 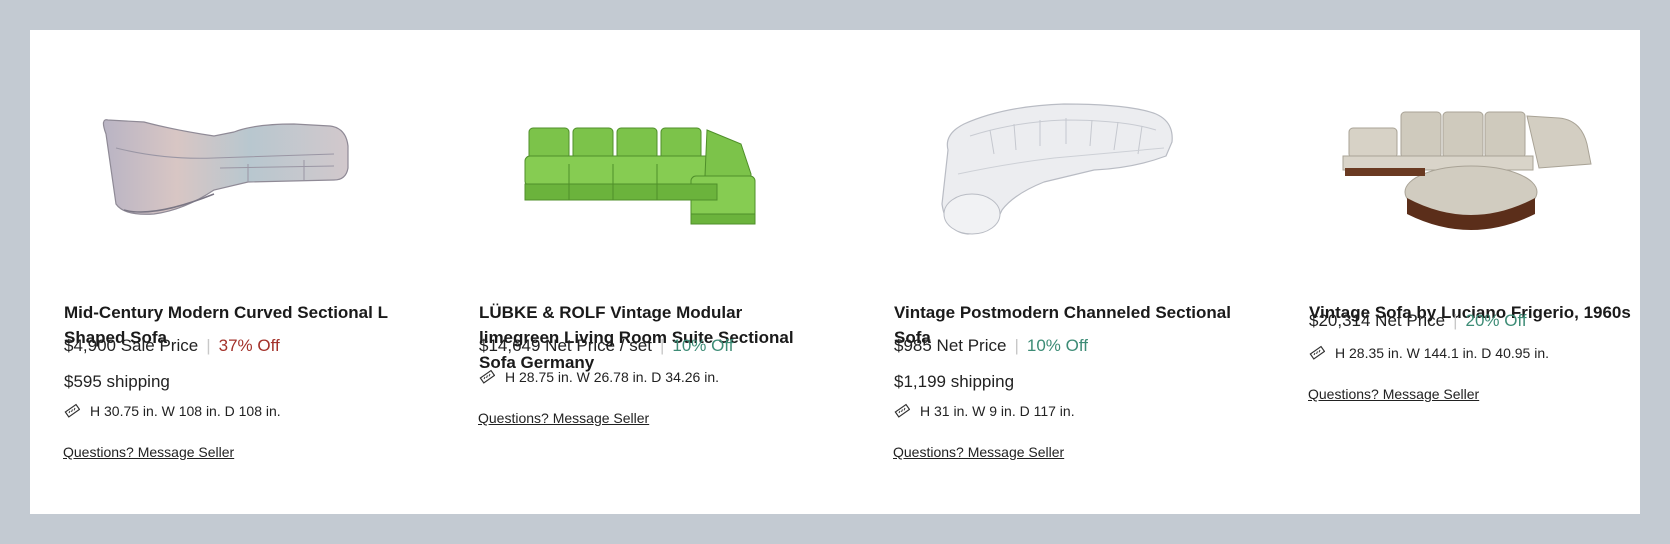 I want to click on dimensions-text: H 31 in. W 9 in. D 117 in., so click(x=997, y=411).